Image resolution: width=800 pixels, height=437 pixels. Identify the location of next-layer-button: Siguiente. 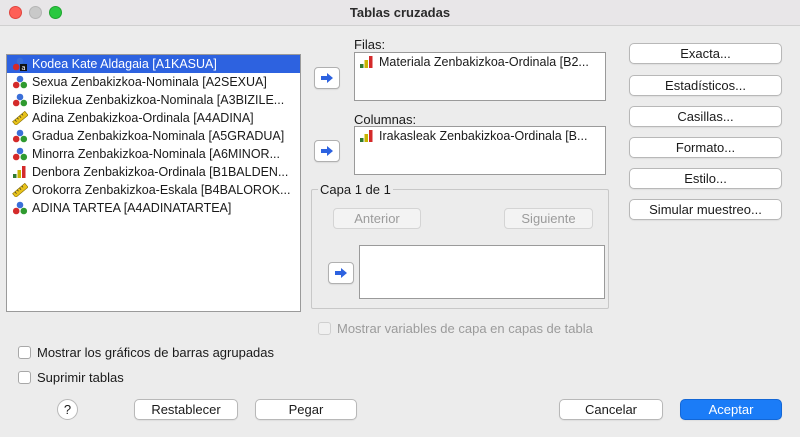
(548, 218).